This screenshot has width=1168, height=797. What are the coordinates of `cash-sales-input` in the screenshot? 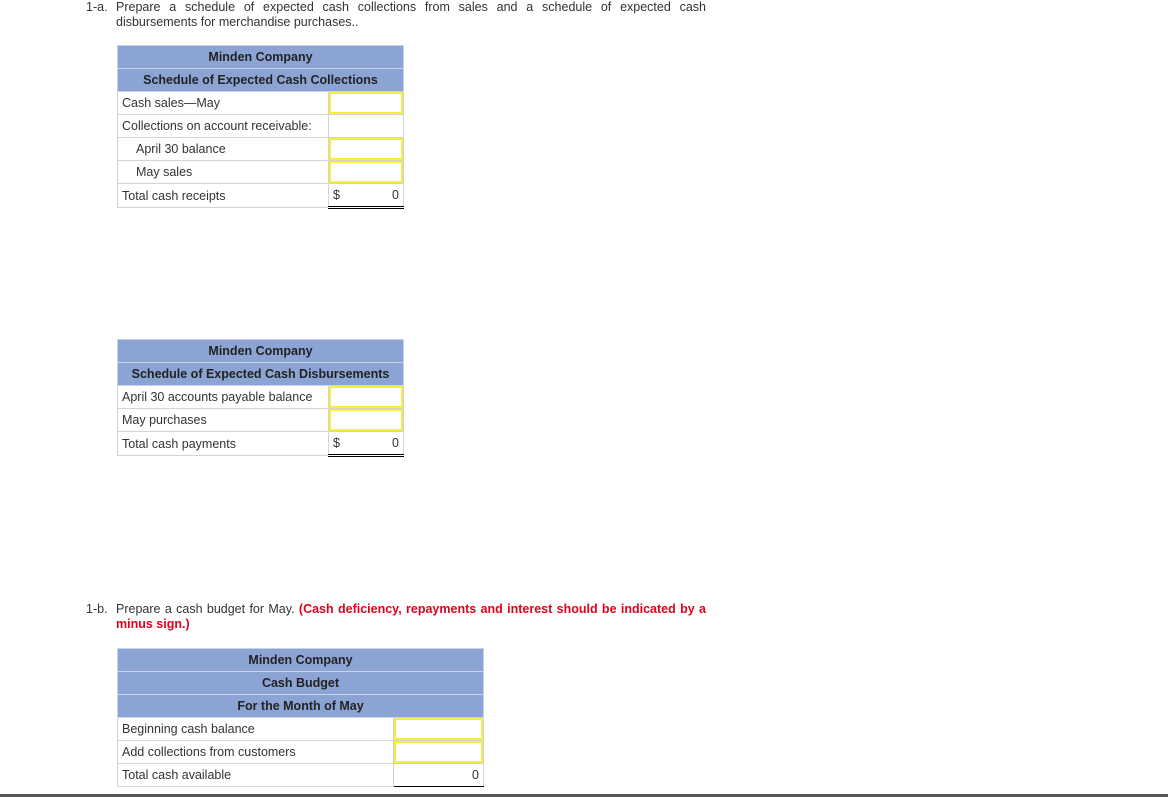 It's located at (366, 103).